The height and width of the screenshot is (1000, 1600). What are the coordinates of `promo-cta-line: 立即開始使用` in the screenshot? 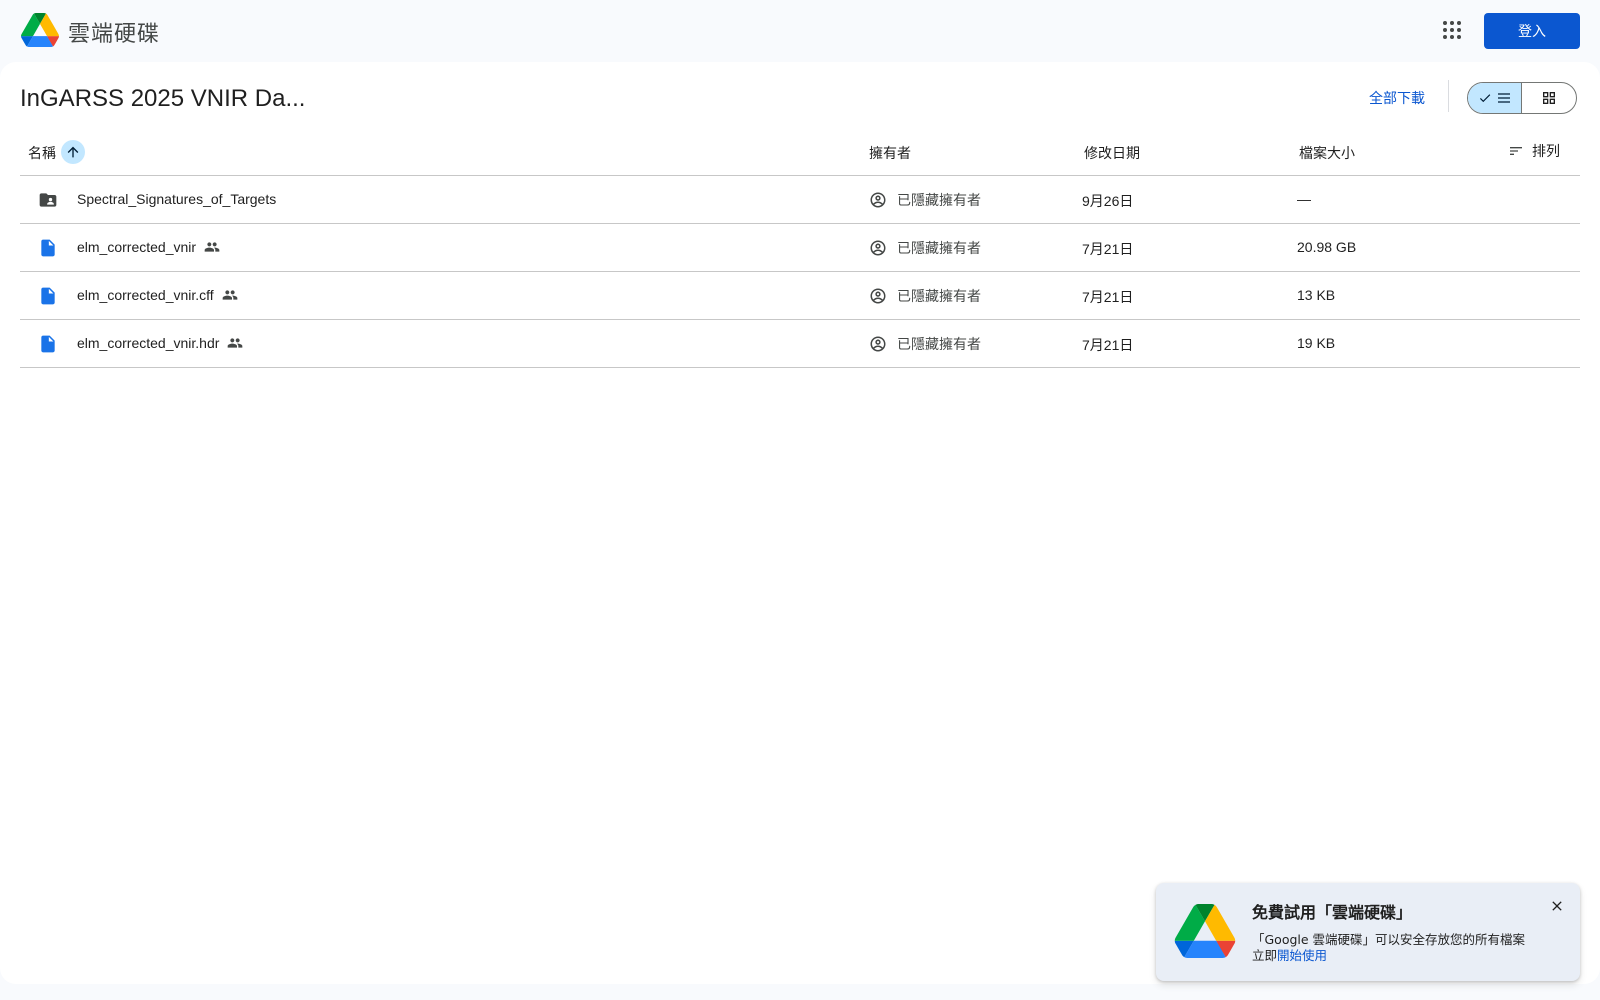 It's located at (1289, 954).